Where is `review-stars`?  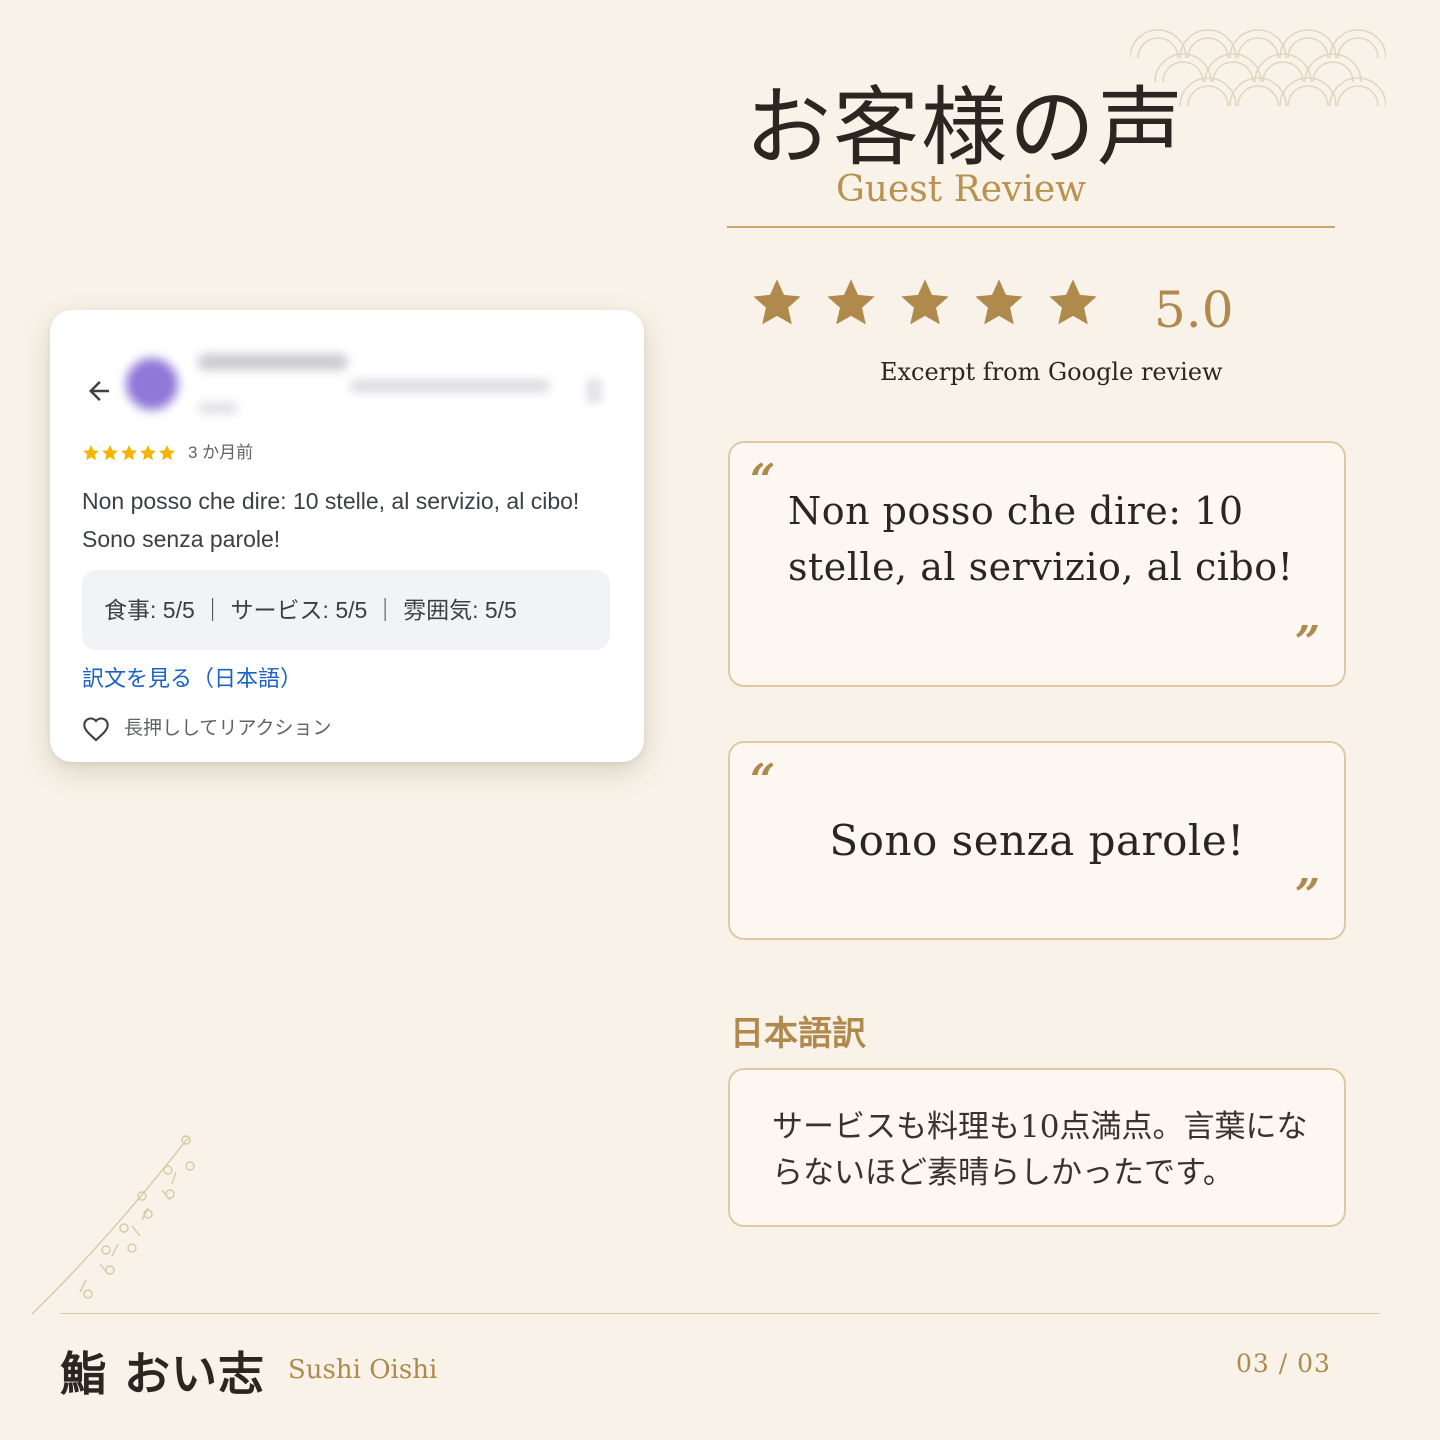 review-stars is located at coordinates (129, 453).